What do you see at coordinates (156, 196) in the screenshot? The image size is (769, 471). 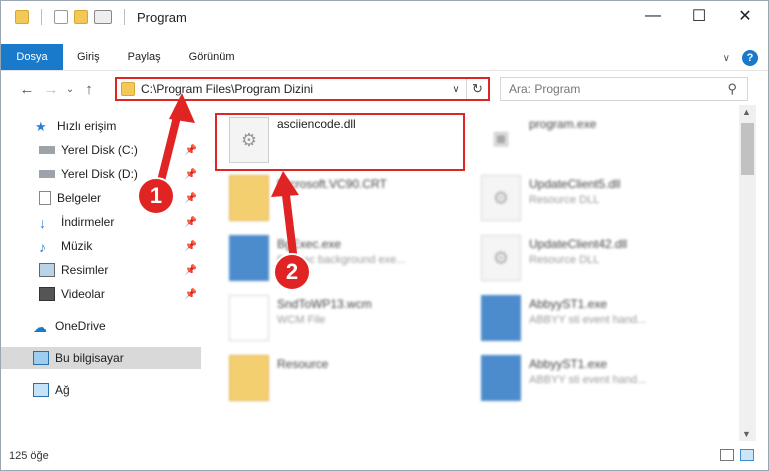 I see `step-1-badge: 1` at bounding box center [156, 196].